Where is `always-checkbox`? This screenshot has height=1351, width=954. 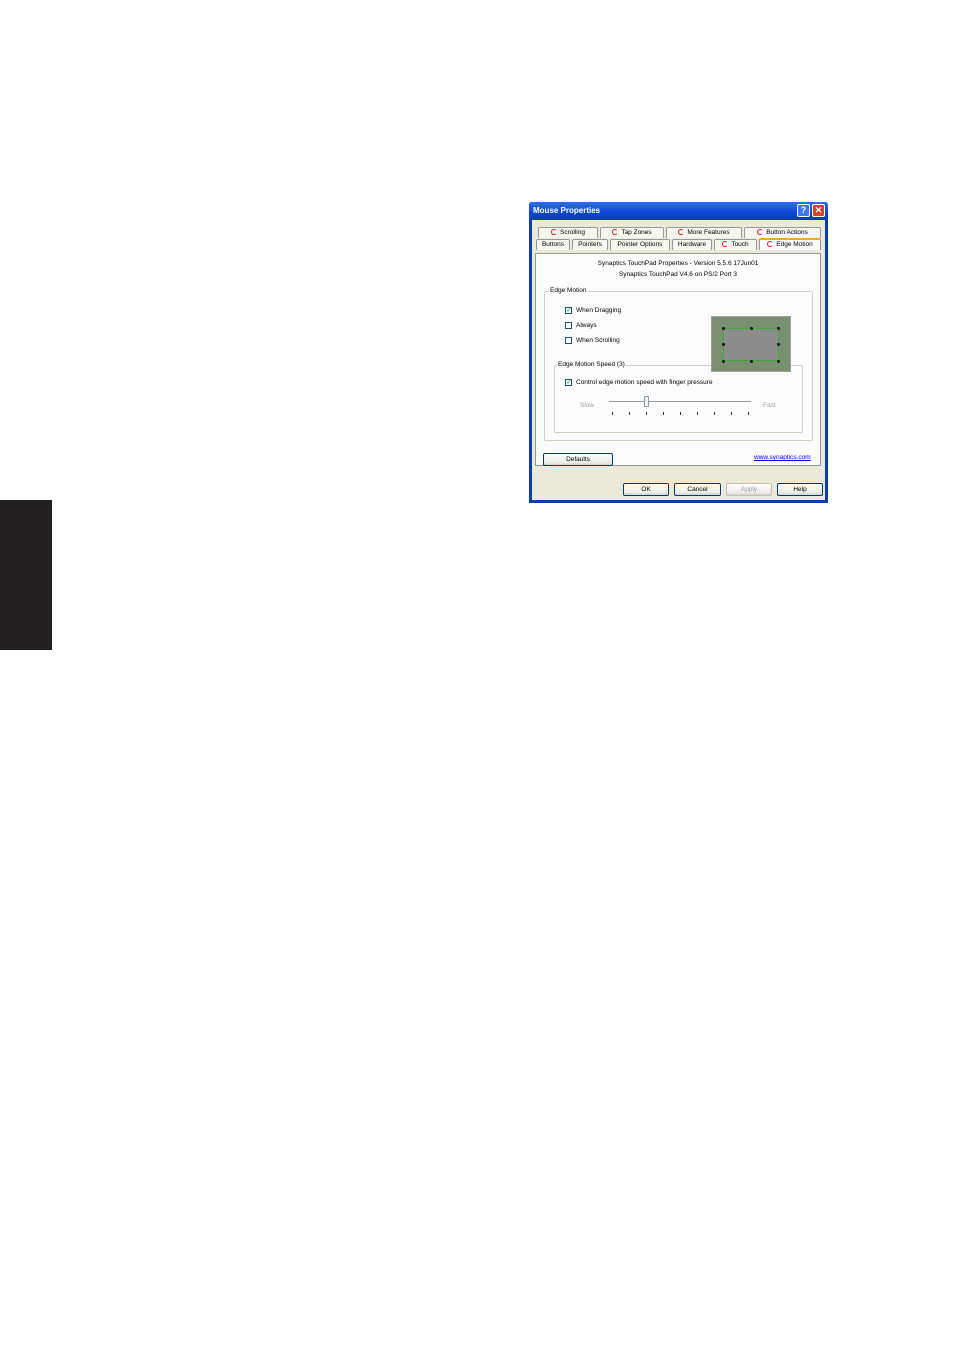 always-checkbox is located at coordinates (568, 325).